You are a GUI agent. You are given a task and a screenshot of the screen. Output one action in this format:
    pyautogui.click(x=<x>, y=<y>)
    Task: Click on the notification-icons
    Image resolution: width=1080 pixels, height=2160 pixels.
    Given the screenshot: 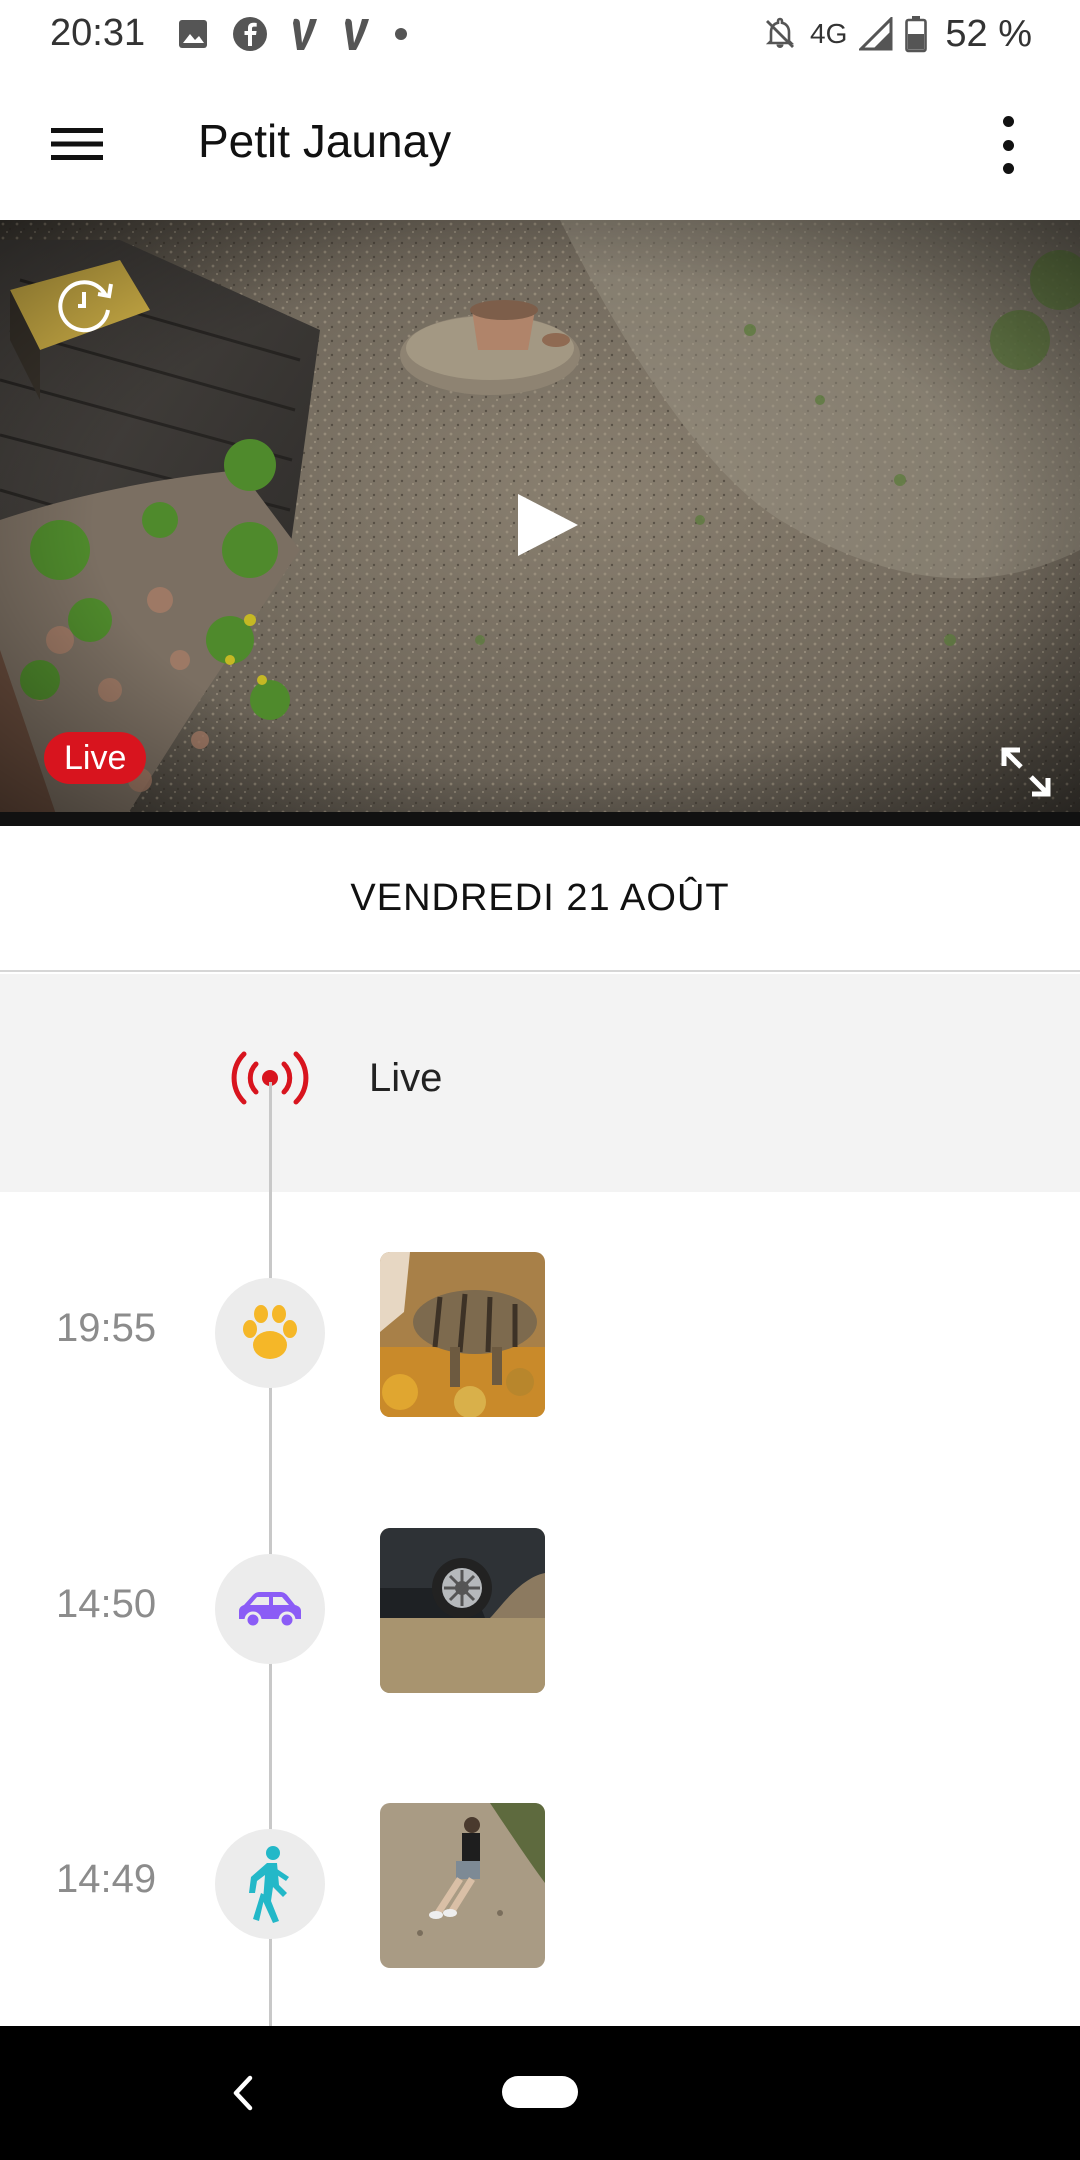 What is the action you would take?
    pyautogui.click(x=292, y=34)
    